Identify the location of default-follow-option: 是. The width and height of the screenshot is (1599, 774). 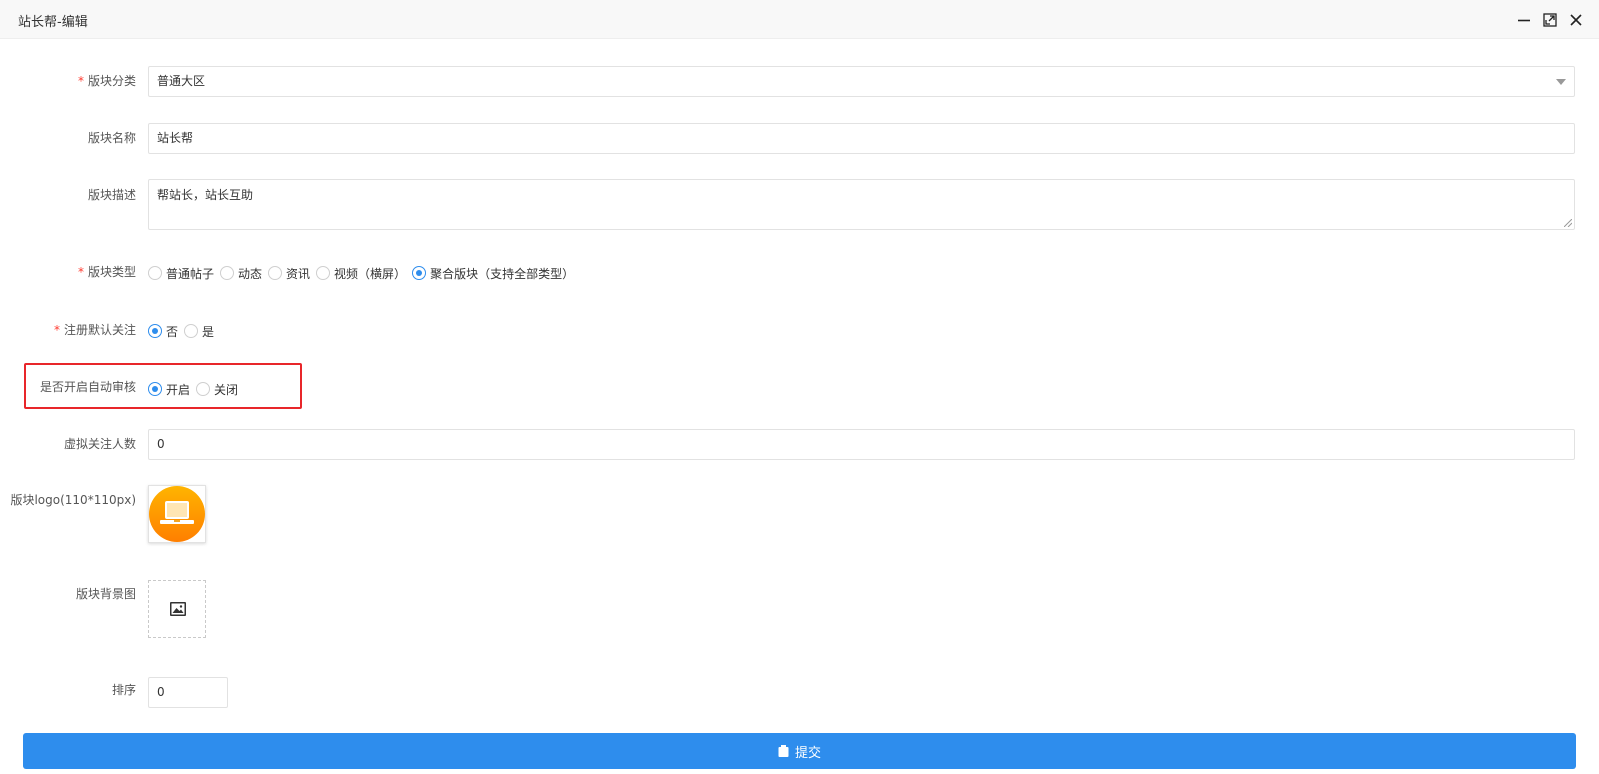
(199, 331).